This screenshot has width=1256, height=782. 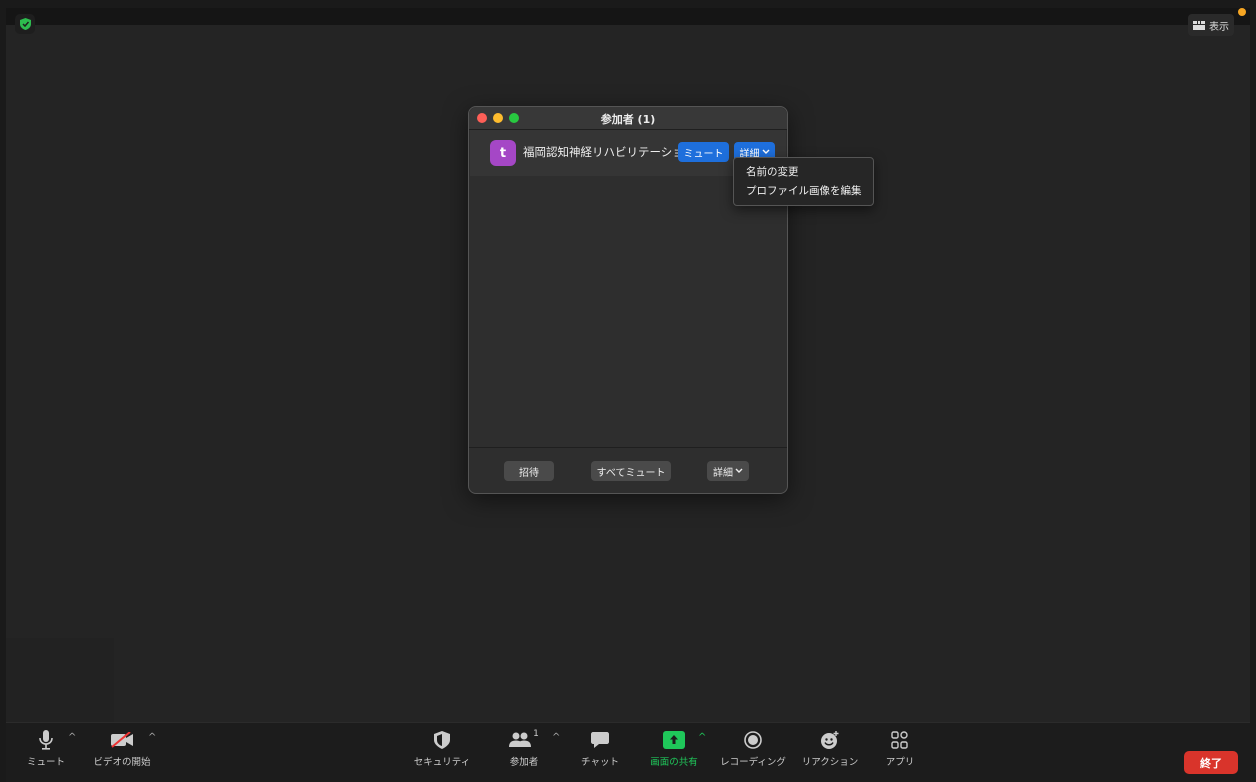 What do you see at coordinates (1219, 27) in the screenshot?
I see `view-button-label: 表示` at bounding box center [1219, 27].